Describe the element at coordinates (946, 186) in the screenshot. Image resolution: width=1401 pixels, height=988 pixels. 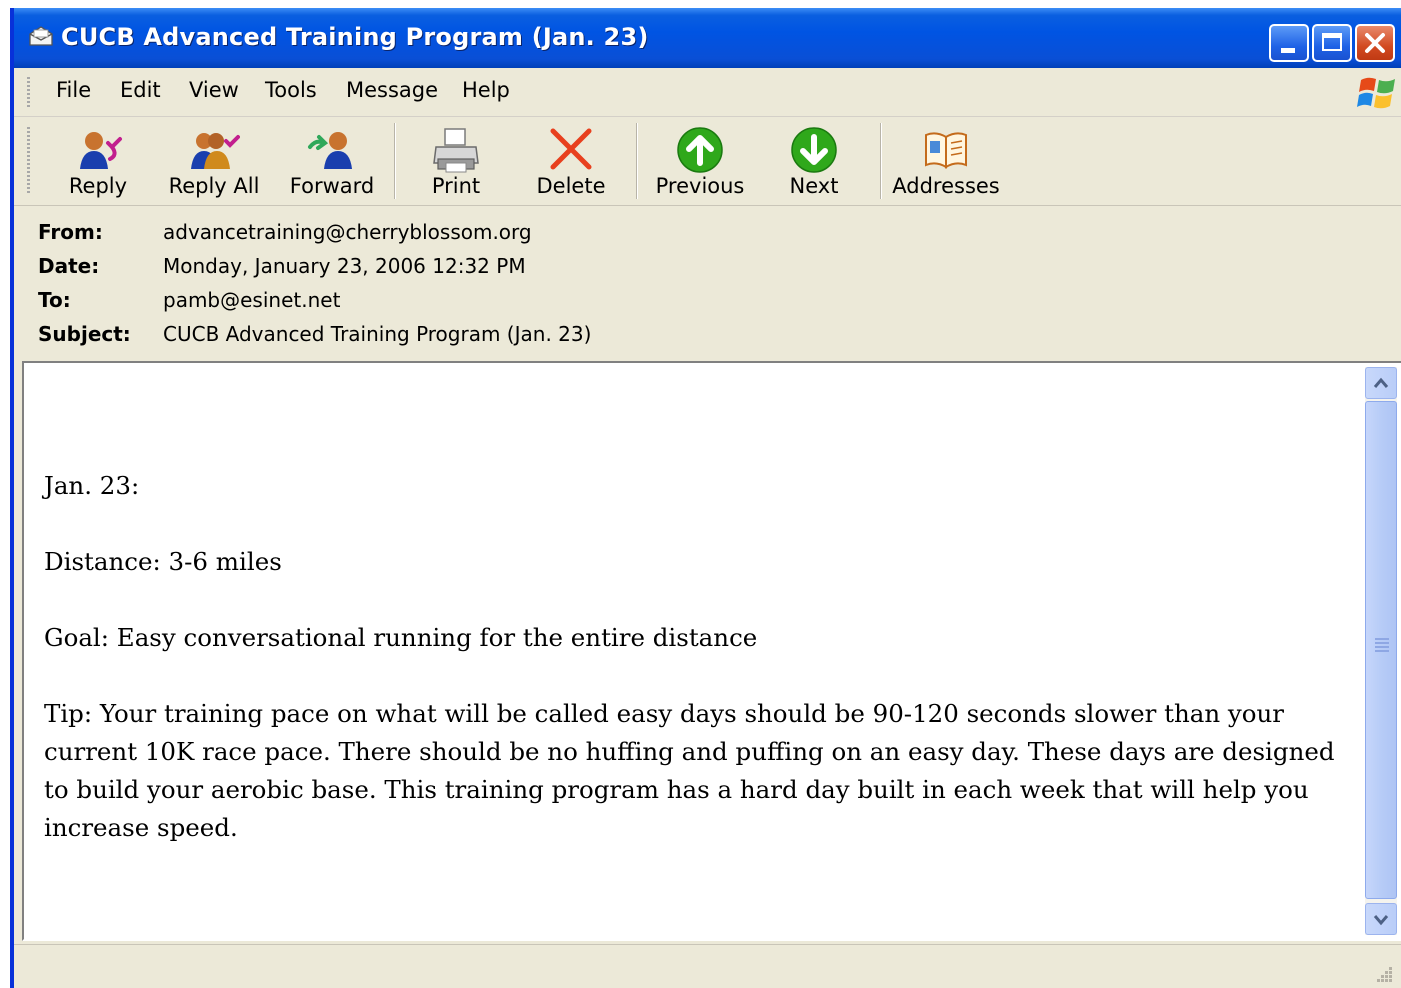
I see `addresses-label: Addresses` at that location.